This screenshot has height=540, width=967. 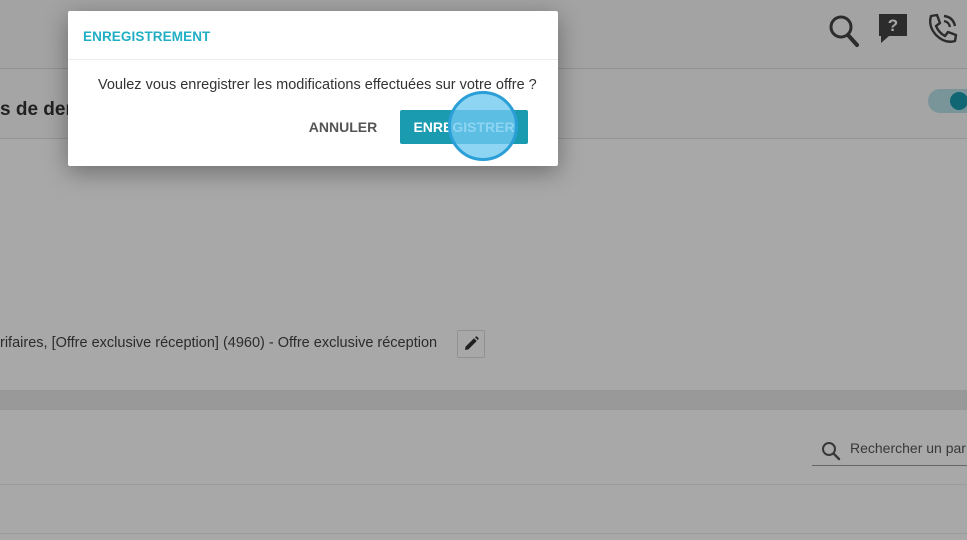 What do you see at coordinates (313, 35) in the screenshot?
I see `dialog-header: ENREGISTREMENT` at bounding box center [313, 35].